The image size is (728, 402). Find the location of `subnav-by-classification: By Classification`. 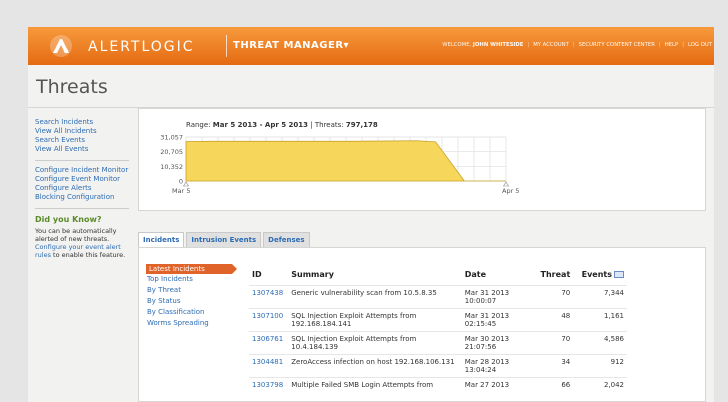

subnav-by-classification: By Classification is located at coordinates (193, 312).